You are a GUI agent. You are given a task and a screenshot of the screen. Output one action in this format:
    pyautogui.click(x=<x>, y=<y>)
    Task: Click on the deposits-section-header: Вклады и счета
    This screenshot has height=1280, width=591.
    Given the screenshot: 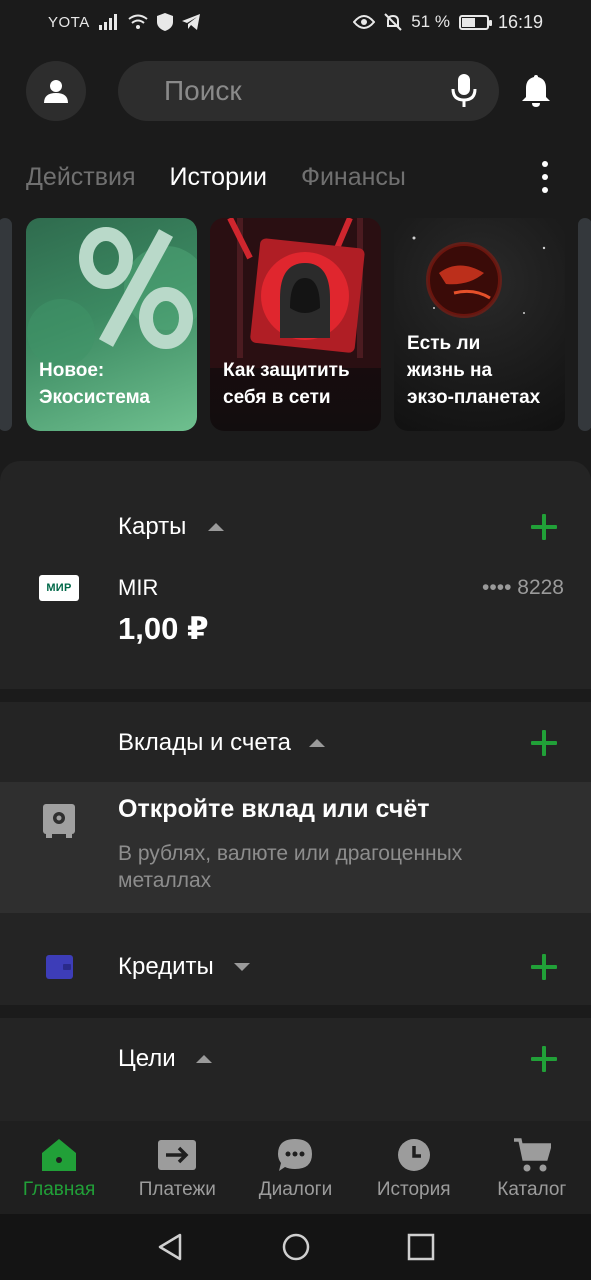 What is the action you would take?
    pyautogui.click(x=295, y=743)
    